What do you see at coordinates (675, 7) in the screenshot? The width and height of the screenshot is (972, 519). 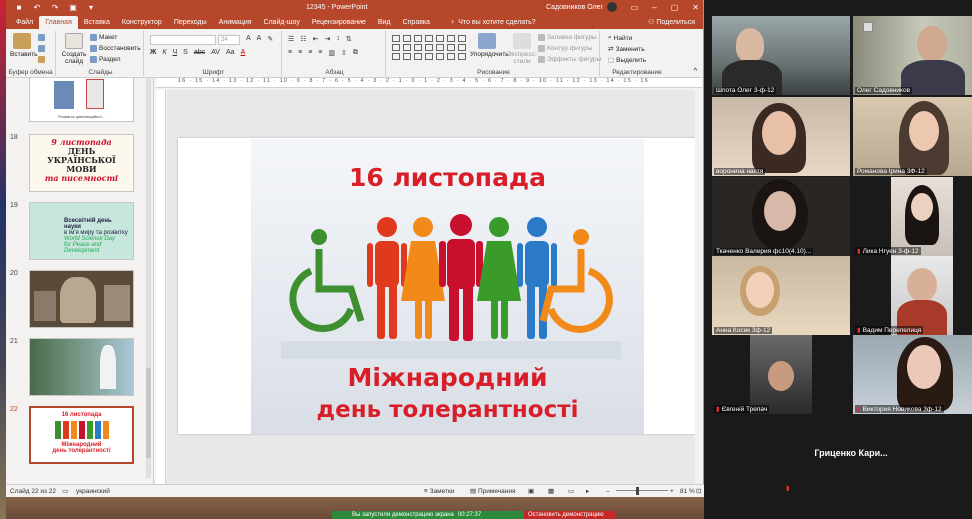 I see `maximize-icon: ▢` at bounding box center [675, 7].